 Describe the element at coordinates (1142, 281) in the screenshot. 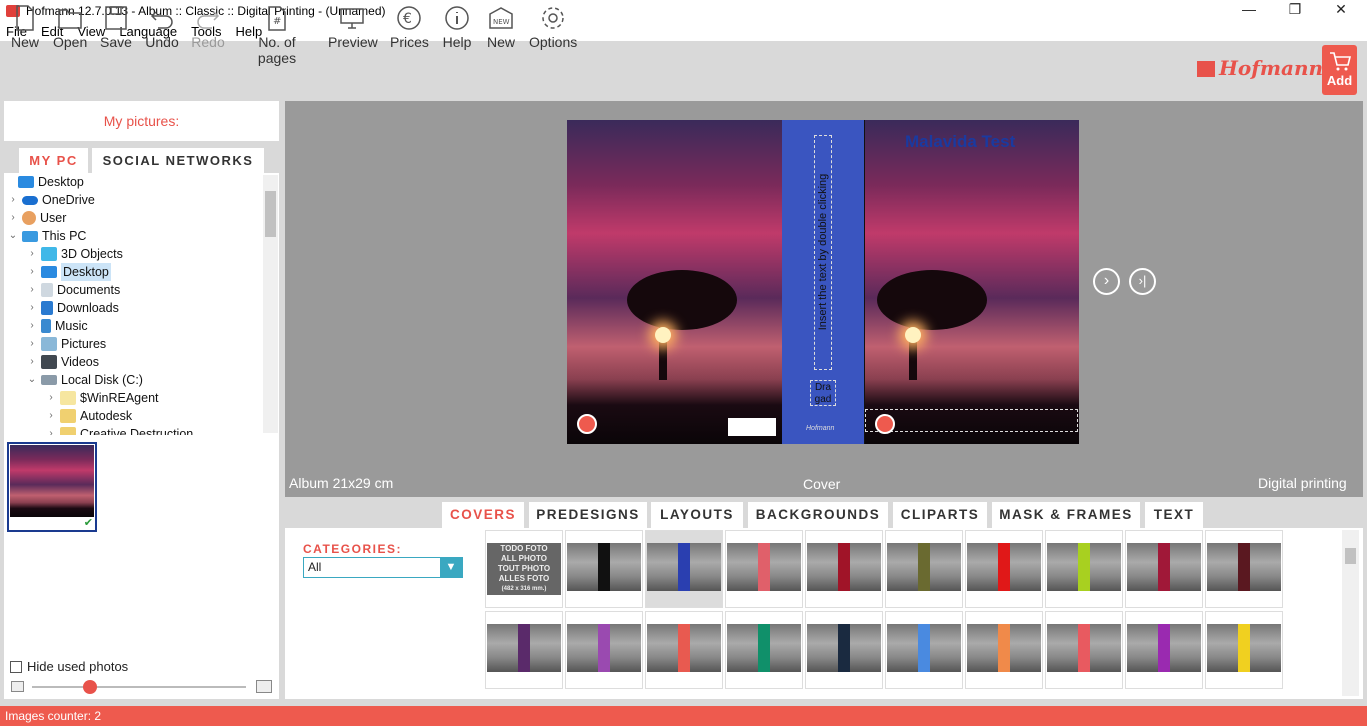

I see `last-page-button: ›|` at that location.